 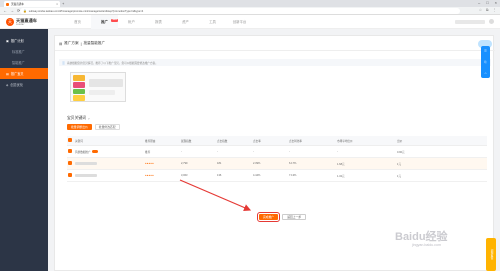 What do you see at coordinates (17, 4) in the screenshot?
I see `tab-title: 天猫直通车` at bounding box center [17, 4].